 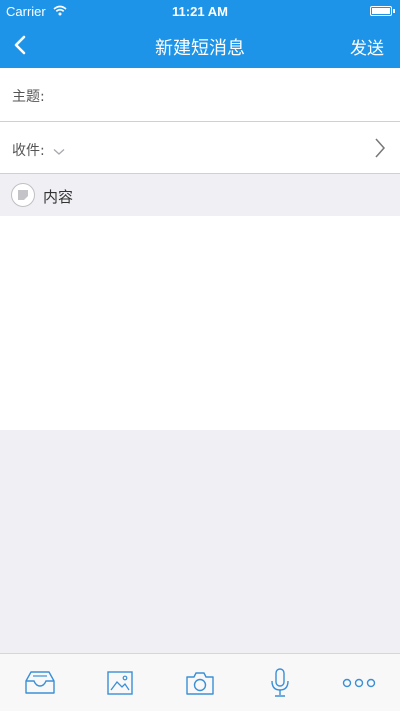 I want to click on recipient-label: 收件:, so click(x=28, y=151).